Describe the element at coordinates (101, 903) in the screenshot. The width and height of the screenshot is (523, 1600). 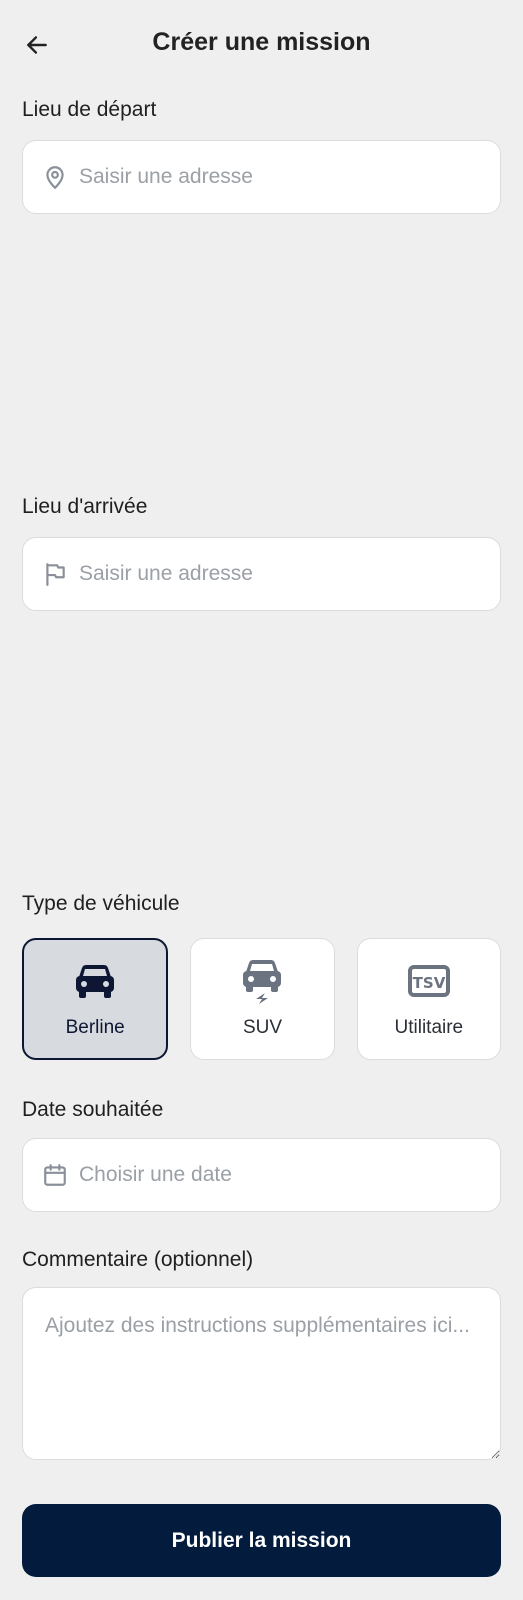
I see `vehicle-type-label: Type de véhicule` at that location.